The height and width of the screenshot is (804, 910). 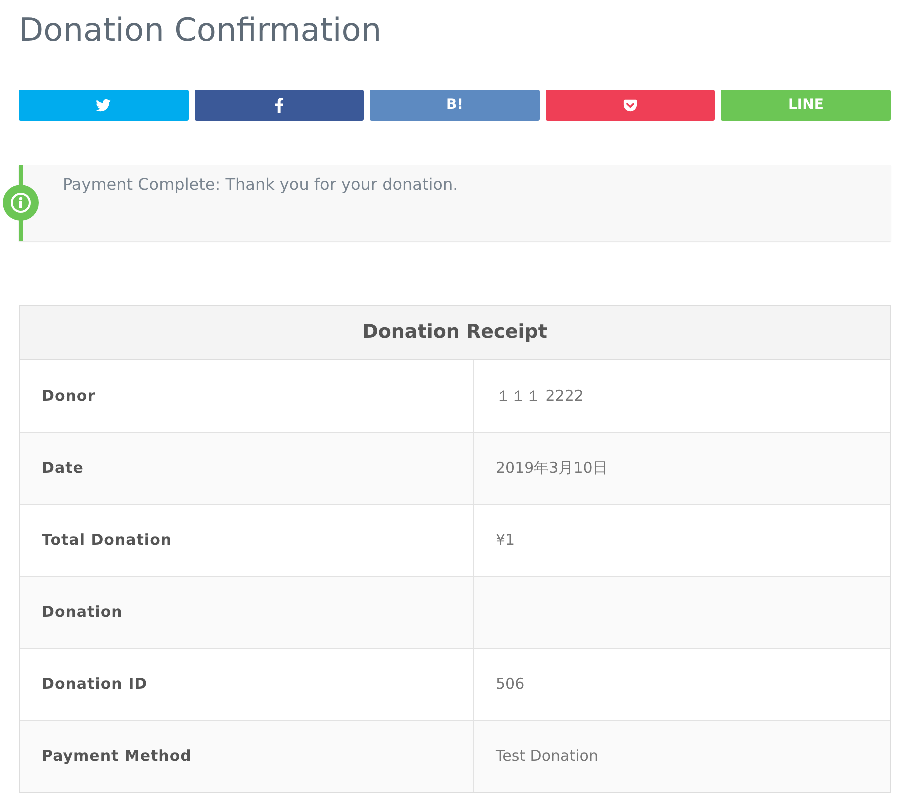 I want to click on table-cell: Payment Method, so click(x=247, y=756).